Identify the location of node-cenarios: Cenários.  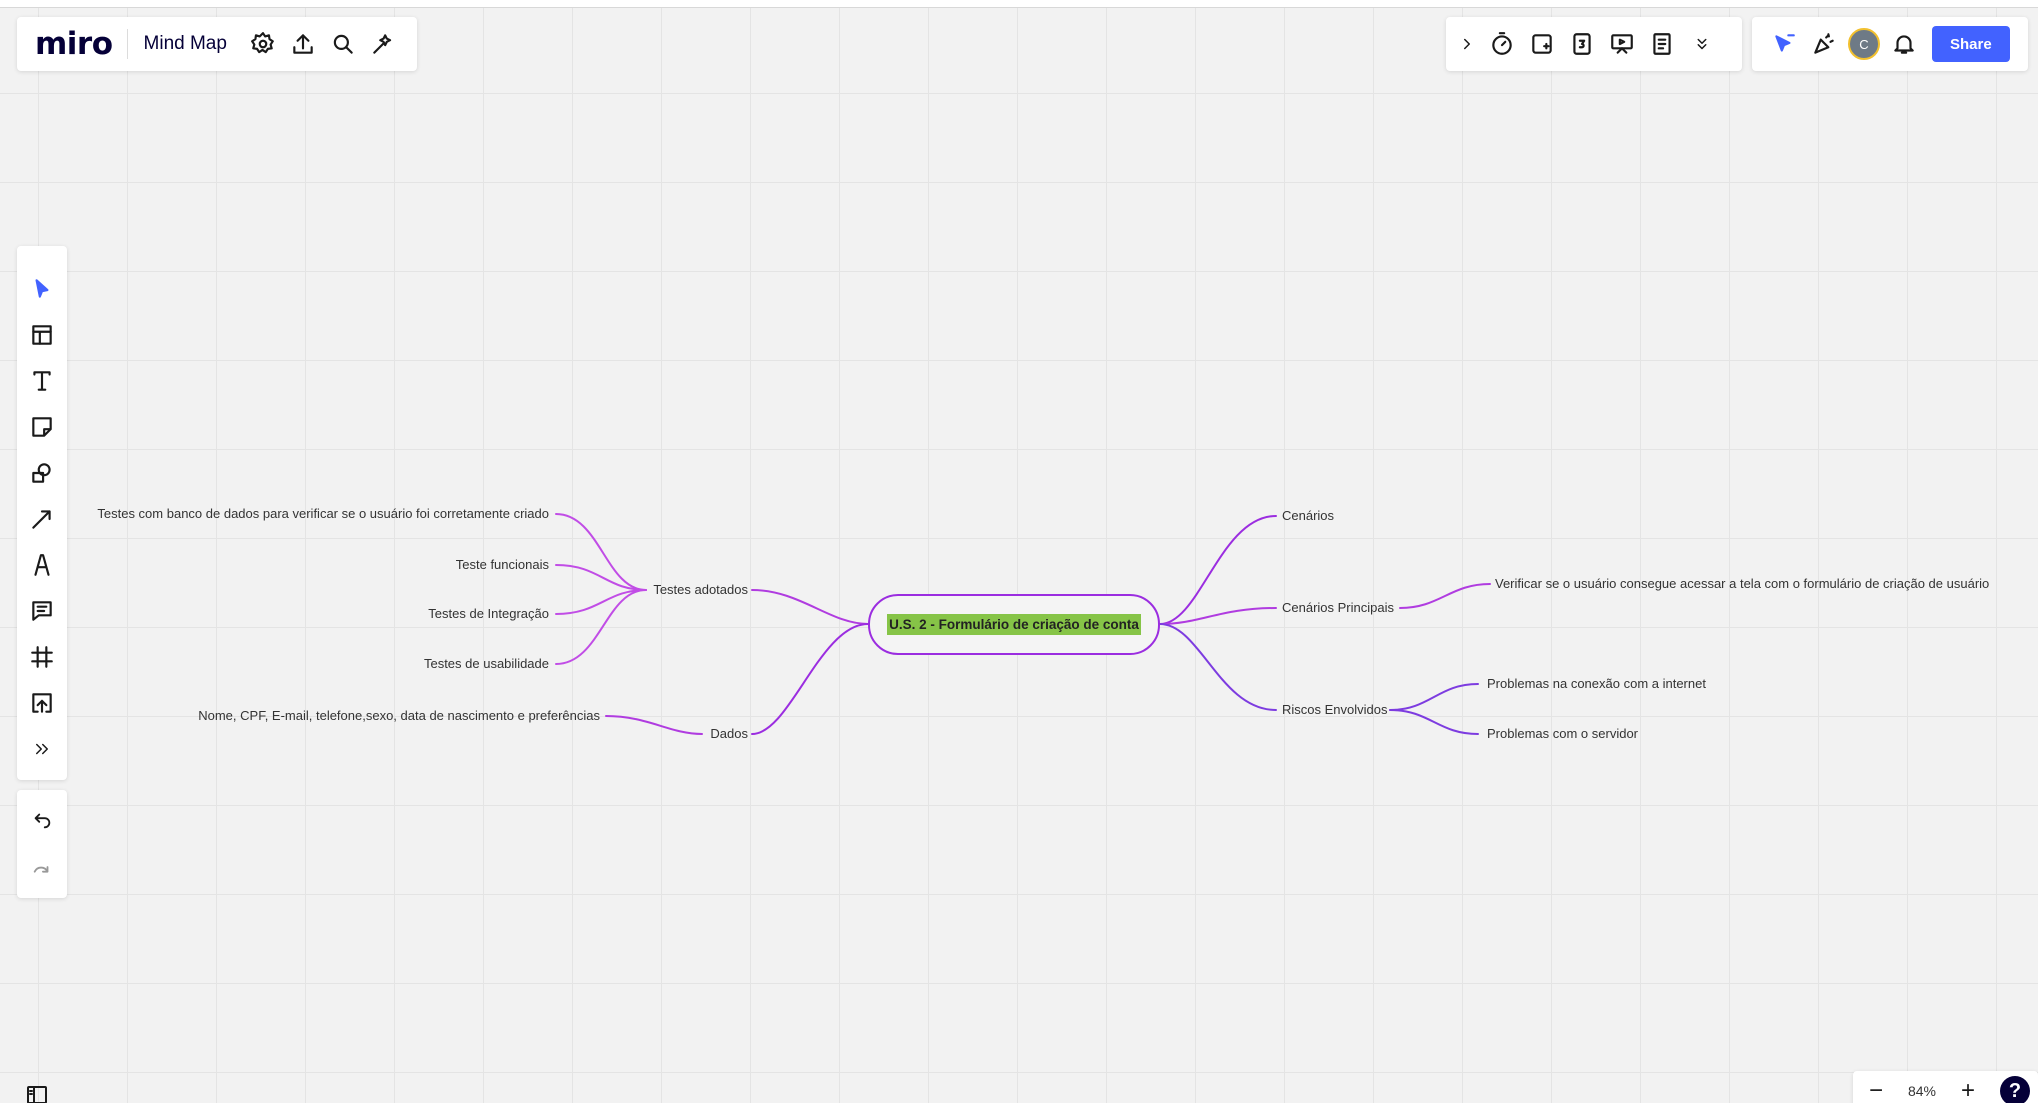
(1308, 516).